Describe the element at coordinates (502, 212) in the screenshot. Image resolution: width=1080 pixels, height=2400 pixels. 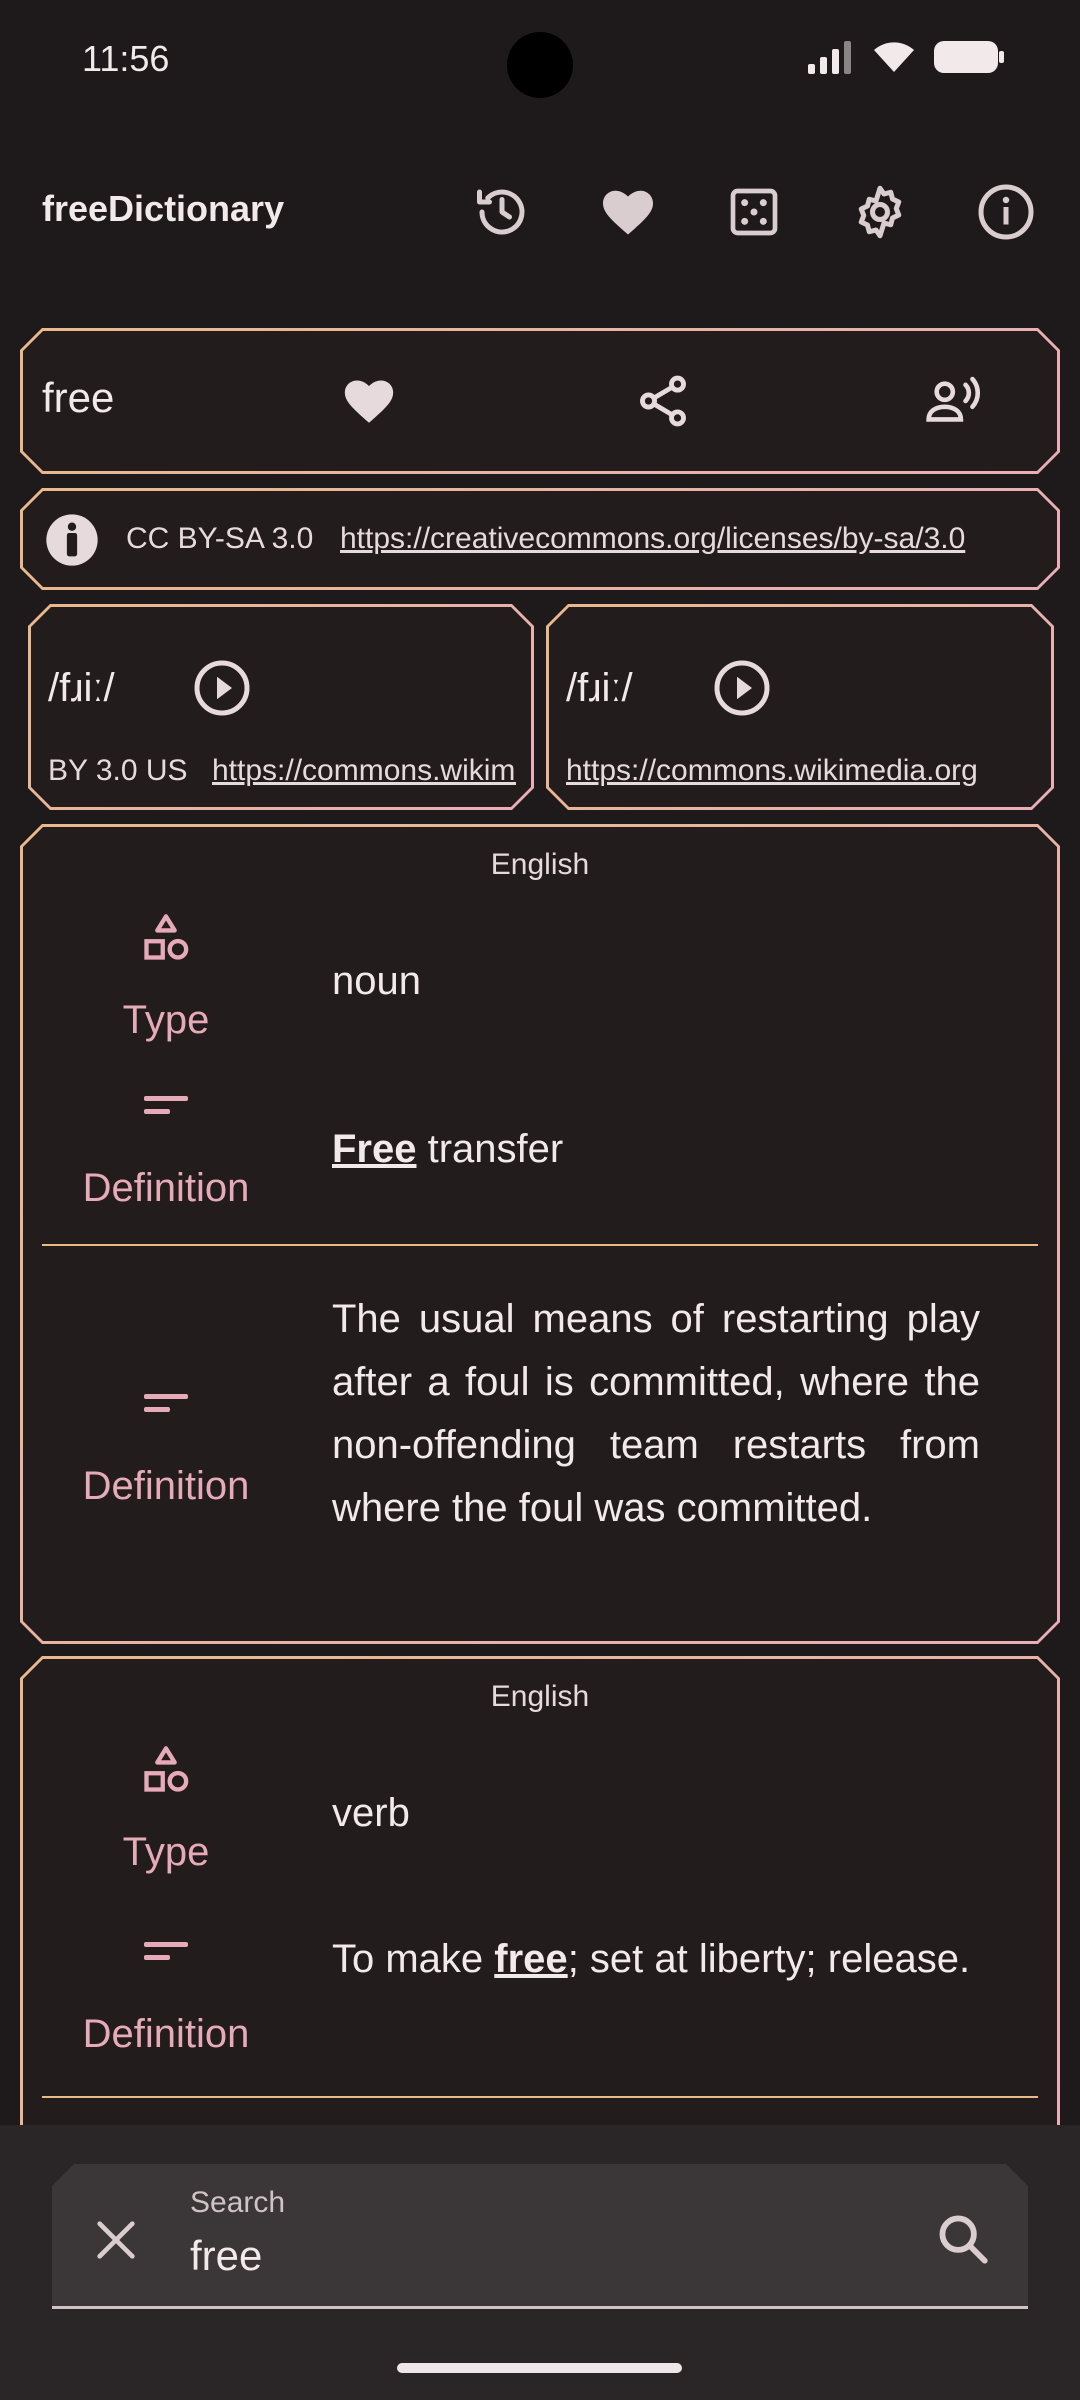
I see `history-icon` at that location.